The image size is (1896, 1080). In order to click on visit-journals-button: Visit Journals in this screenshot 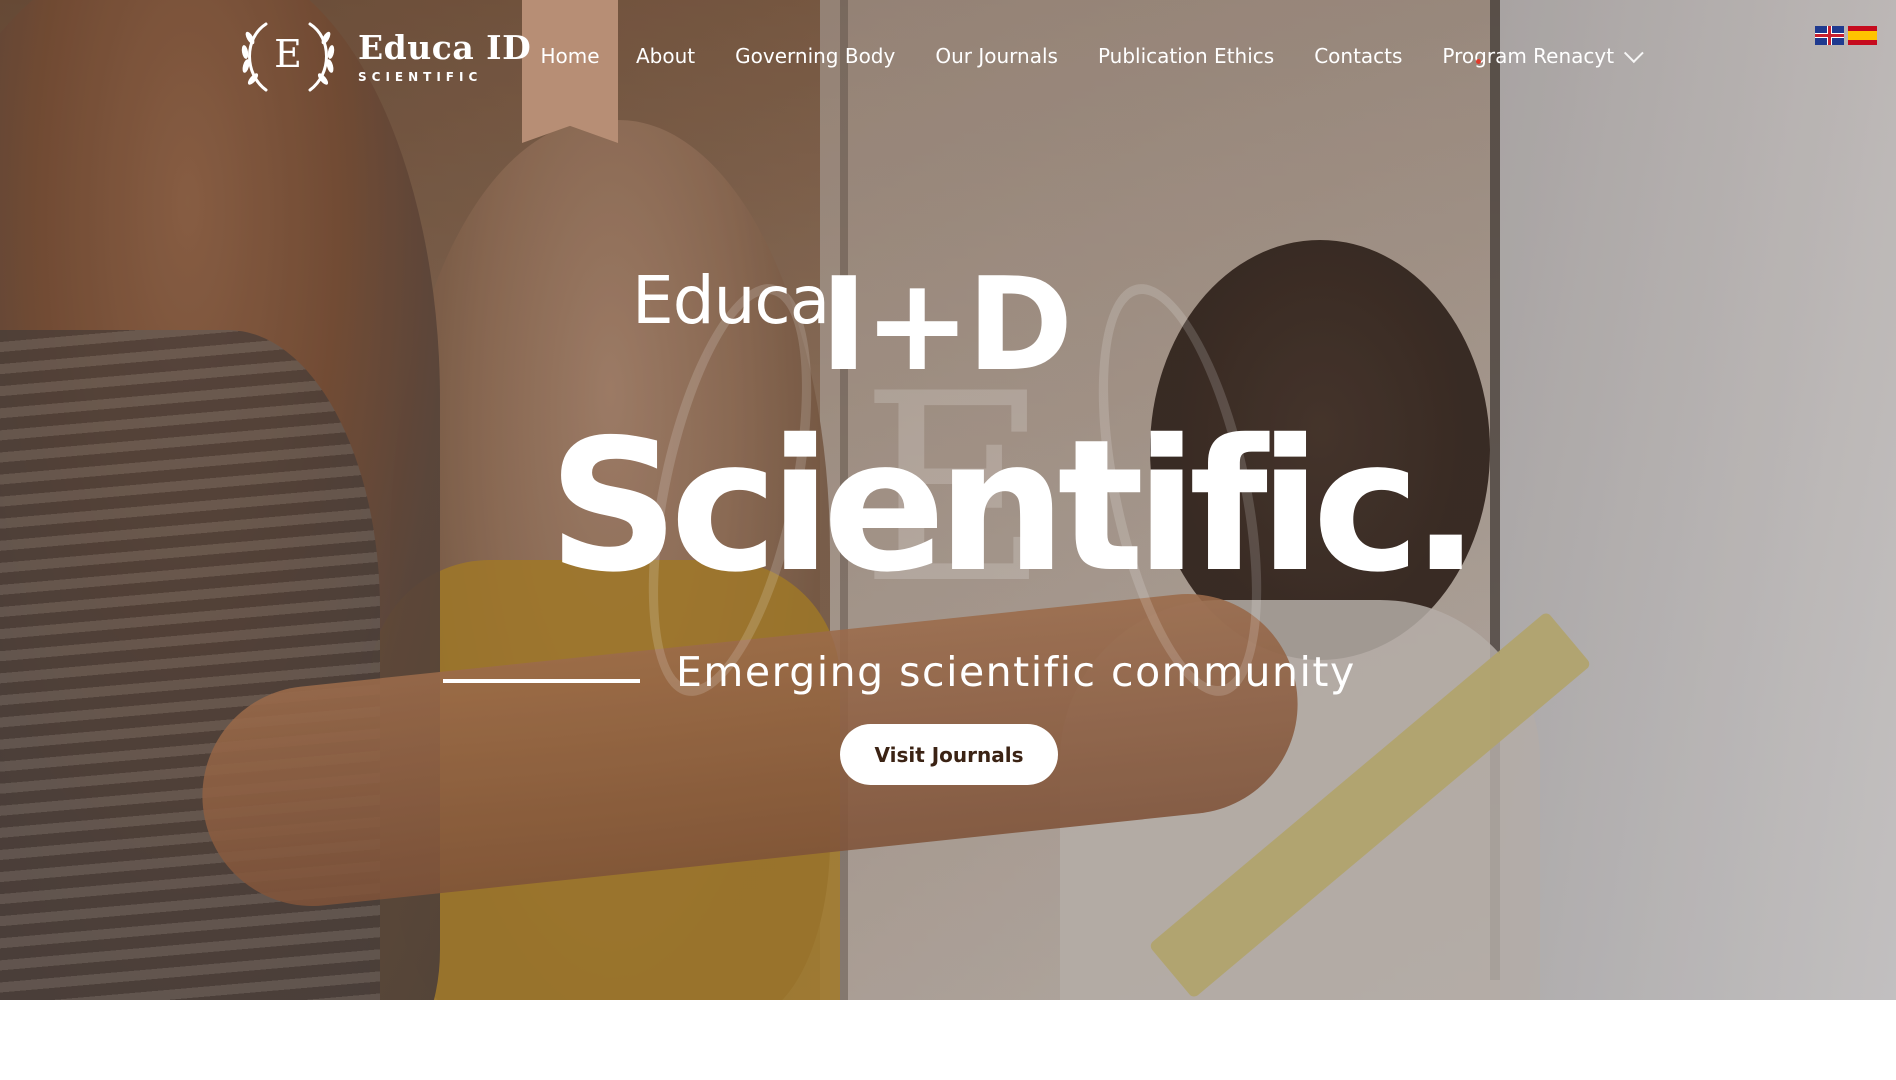, I will do `click(949, 754)`.